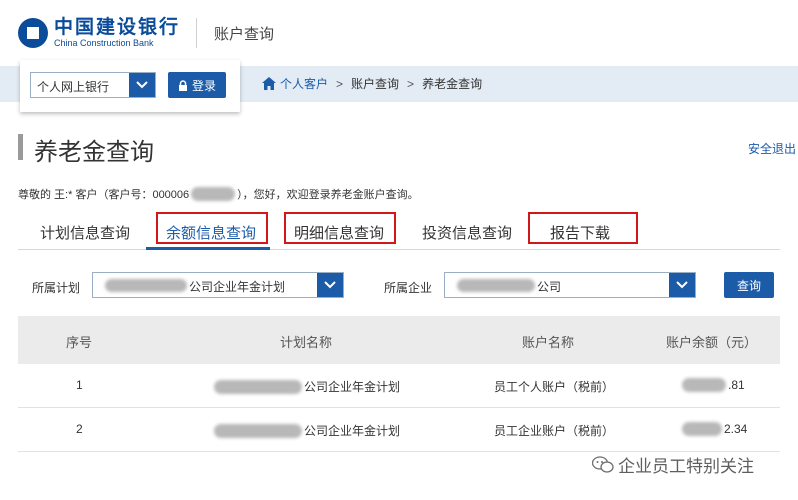 This screenshot has height=500, width=798. I want to click on breadcrumb-item-account-query: 账户查询, so click(375, 83).